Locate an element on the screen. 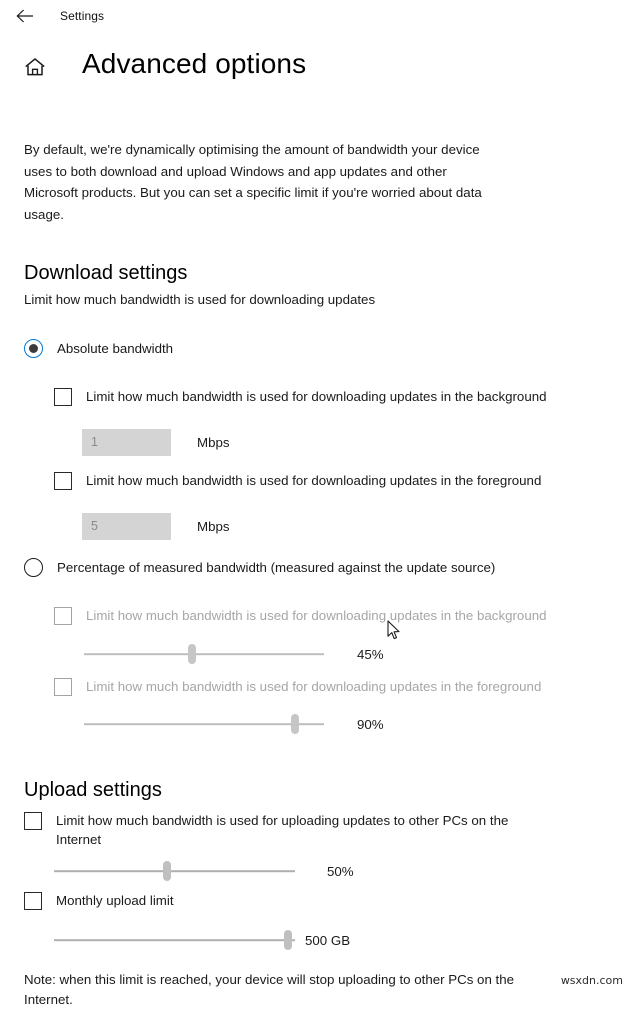 The image size is (629, 1009). absolute-foreground-input is located at coordinates (126, 526).